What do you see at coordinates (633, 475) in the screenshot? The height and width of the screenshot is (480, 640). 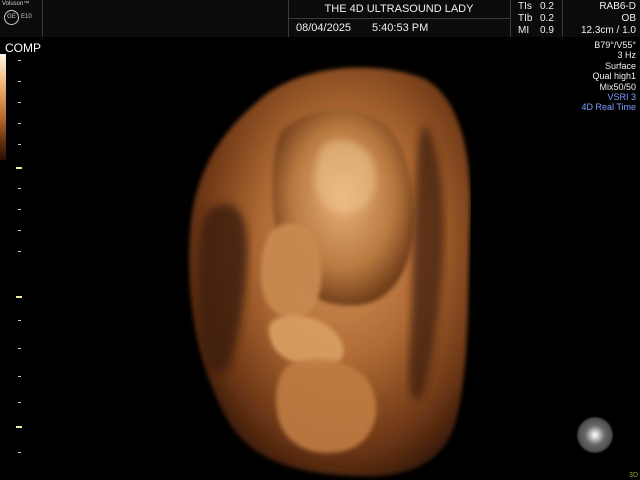 I see `mode-corner-label: 3D` at bounding box center [633, 475].